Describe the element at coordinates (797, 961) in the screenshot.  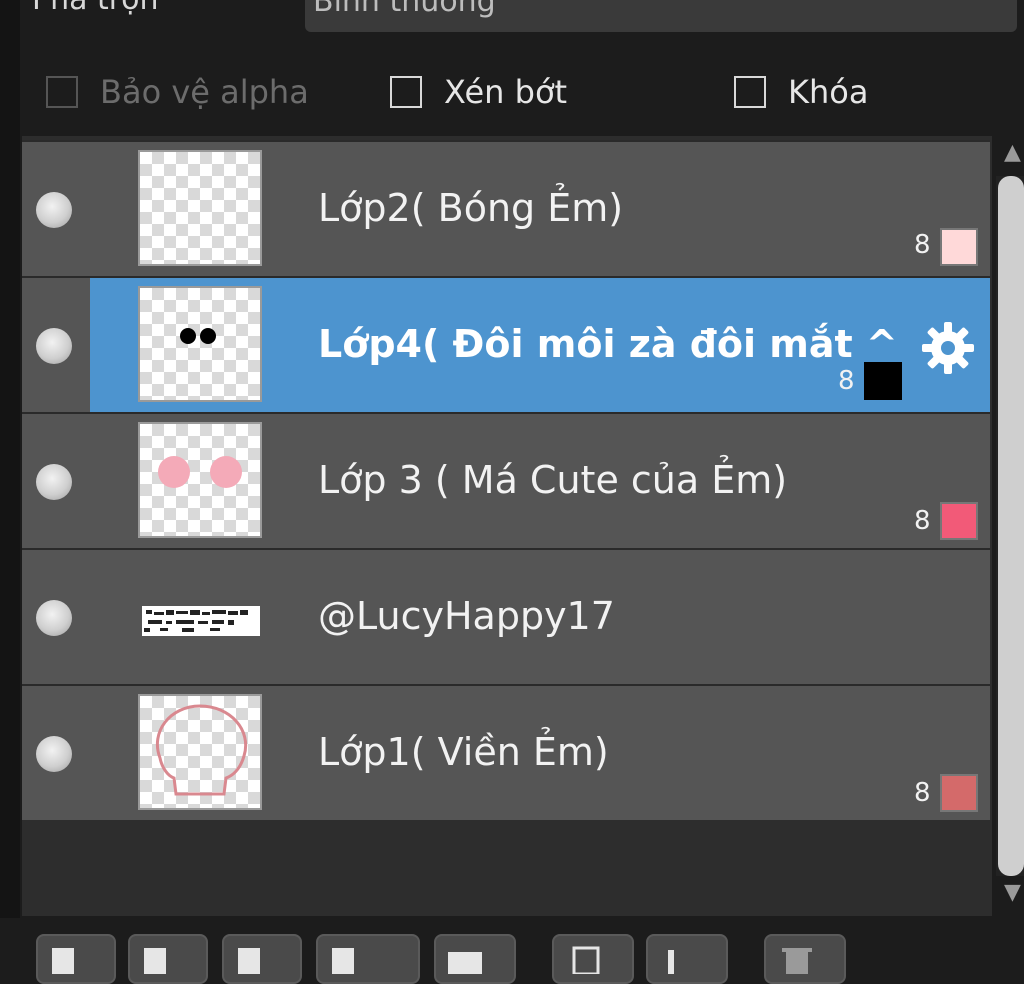
I see `trash-icon` at that location.